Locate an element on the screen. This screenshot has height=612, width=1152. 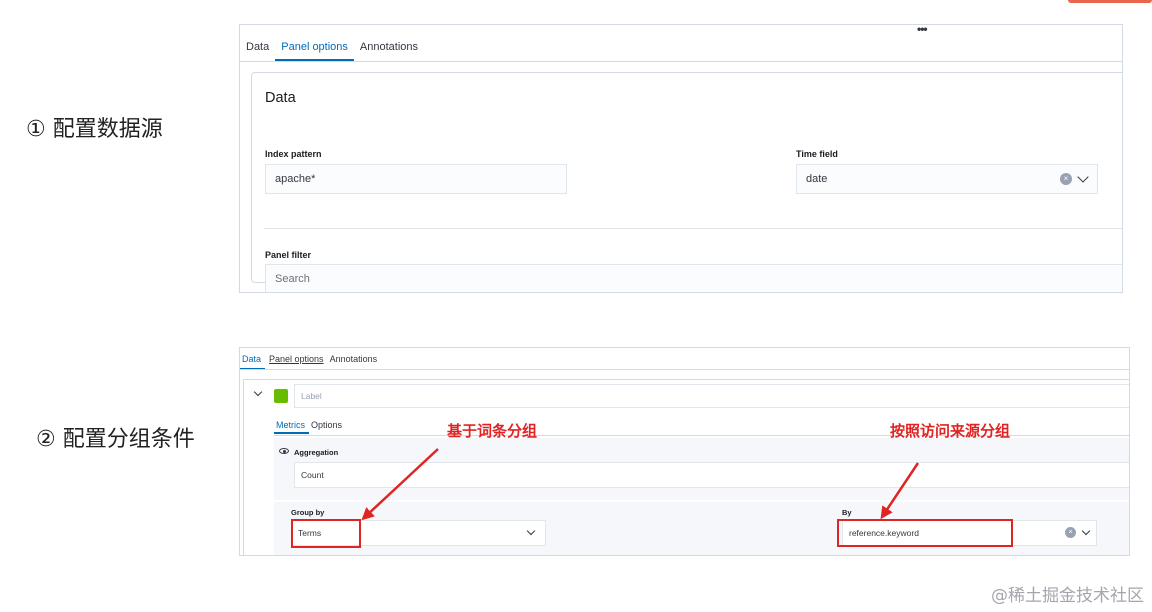
panel-filter-input: Search is located at coordinates (693, 278).